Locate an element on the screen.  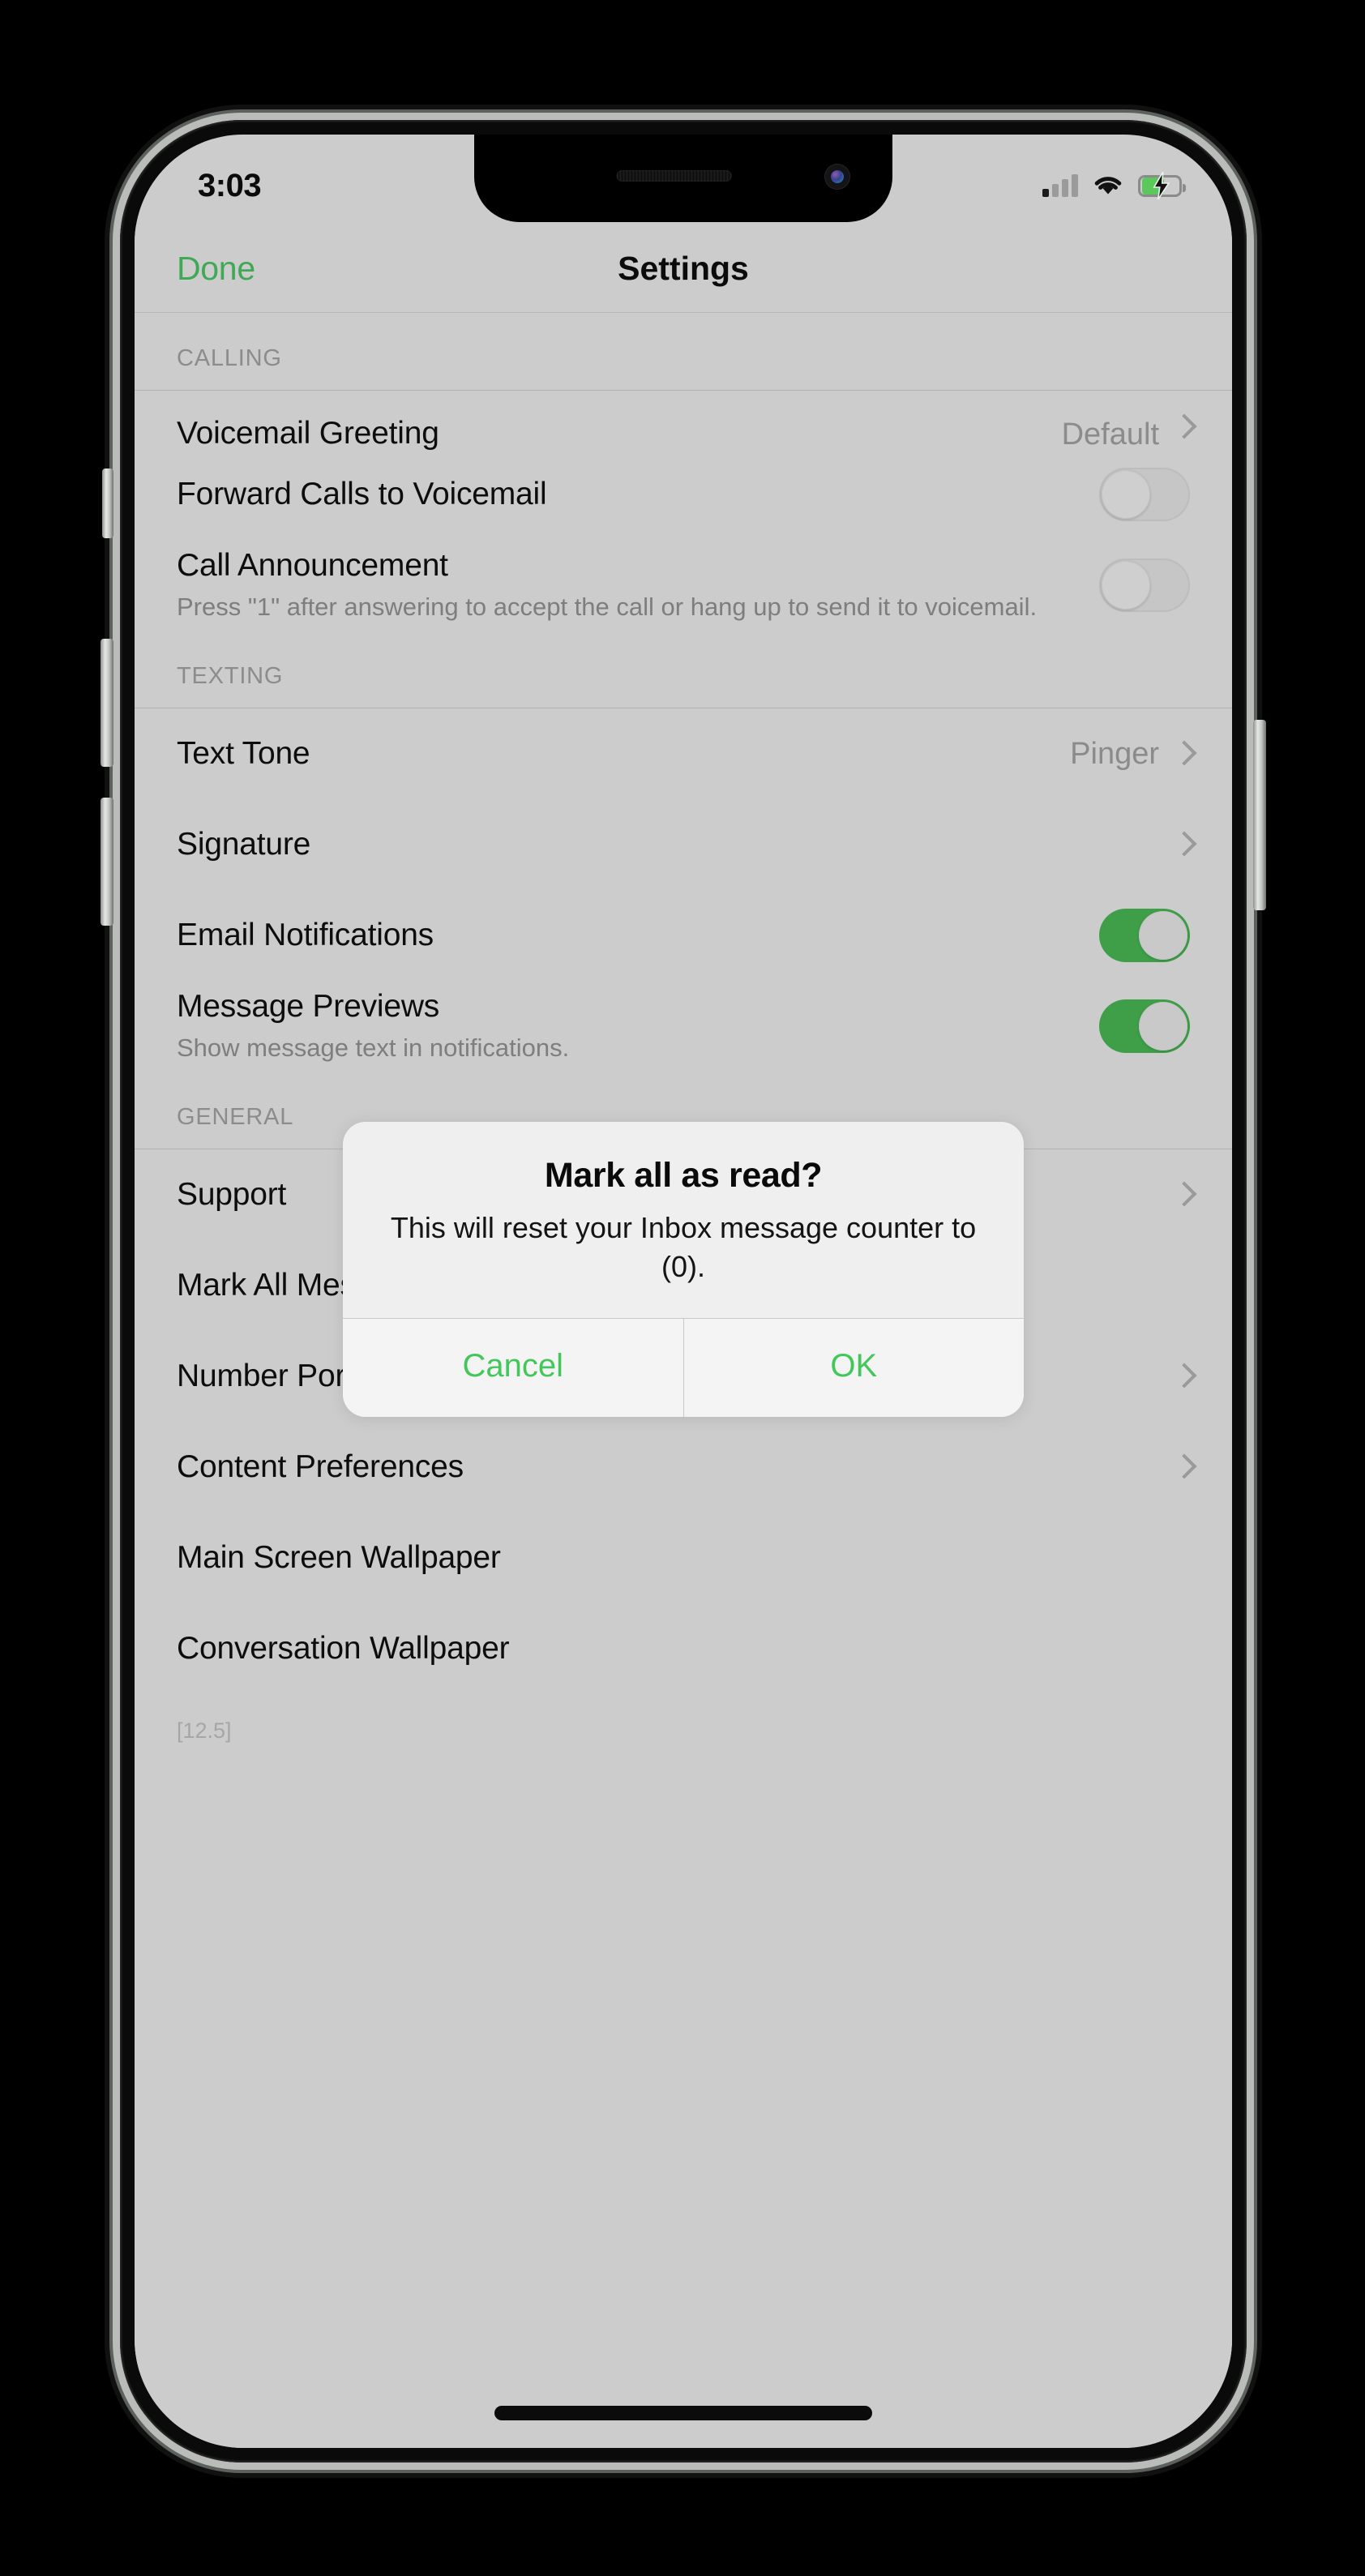
toggle-email-notifications is located at coordinates (1144, 935).